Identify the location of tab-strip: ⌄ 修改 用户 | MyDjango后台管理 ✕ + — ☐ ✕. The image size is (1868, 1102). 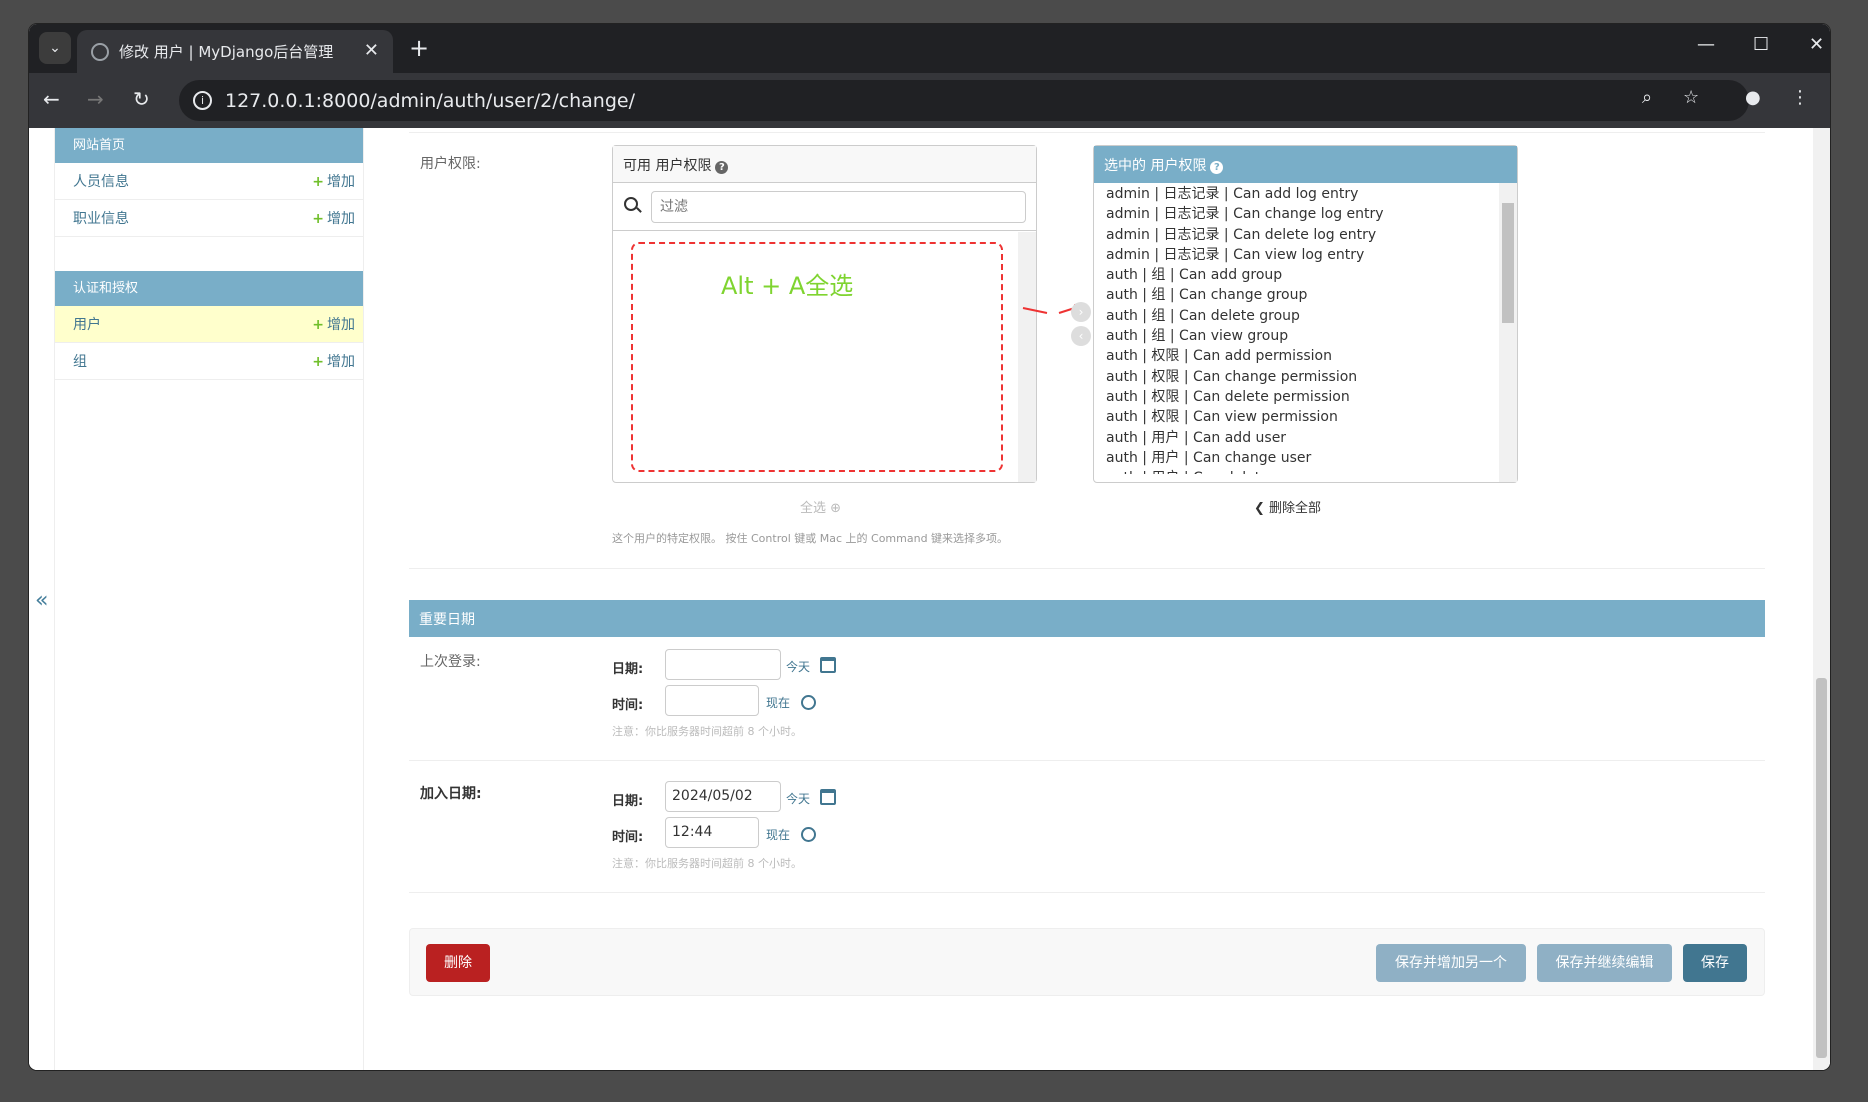
(929, 48).